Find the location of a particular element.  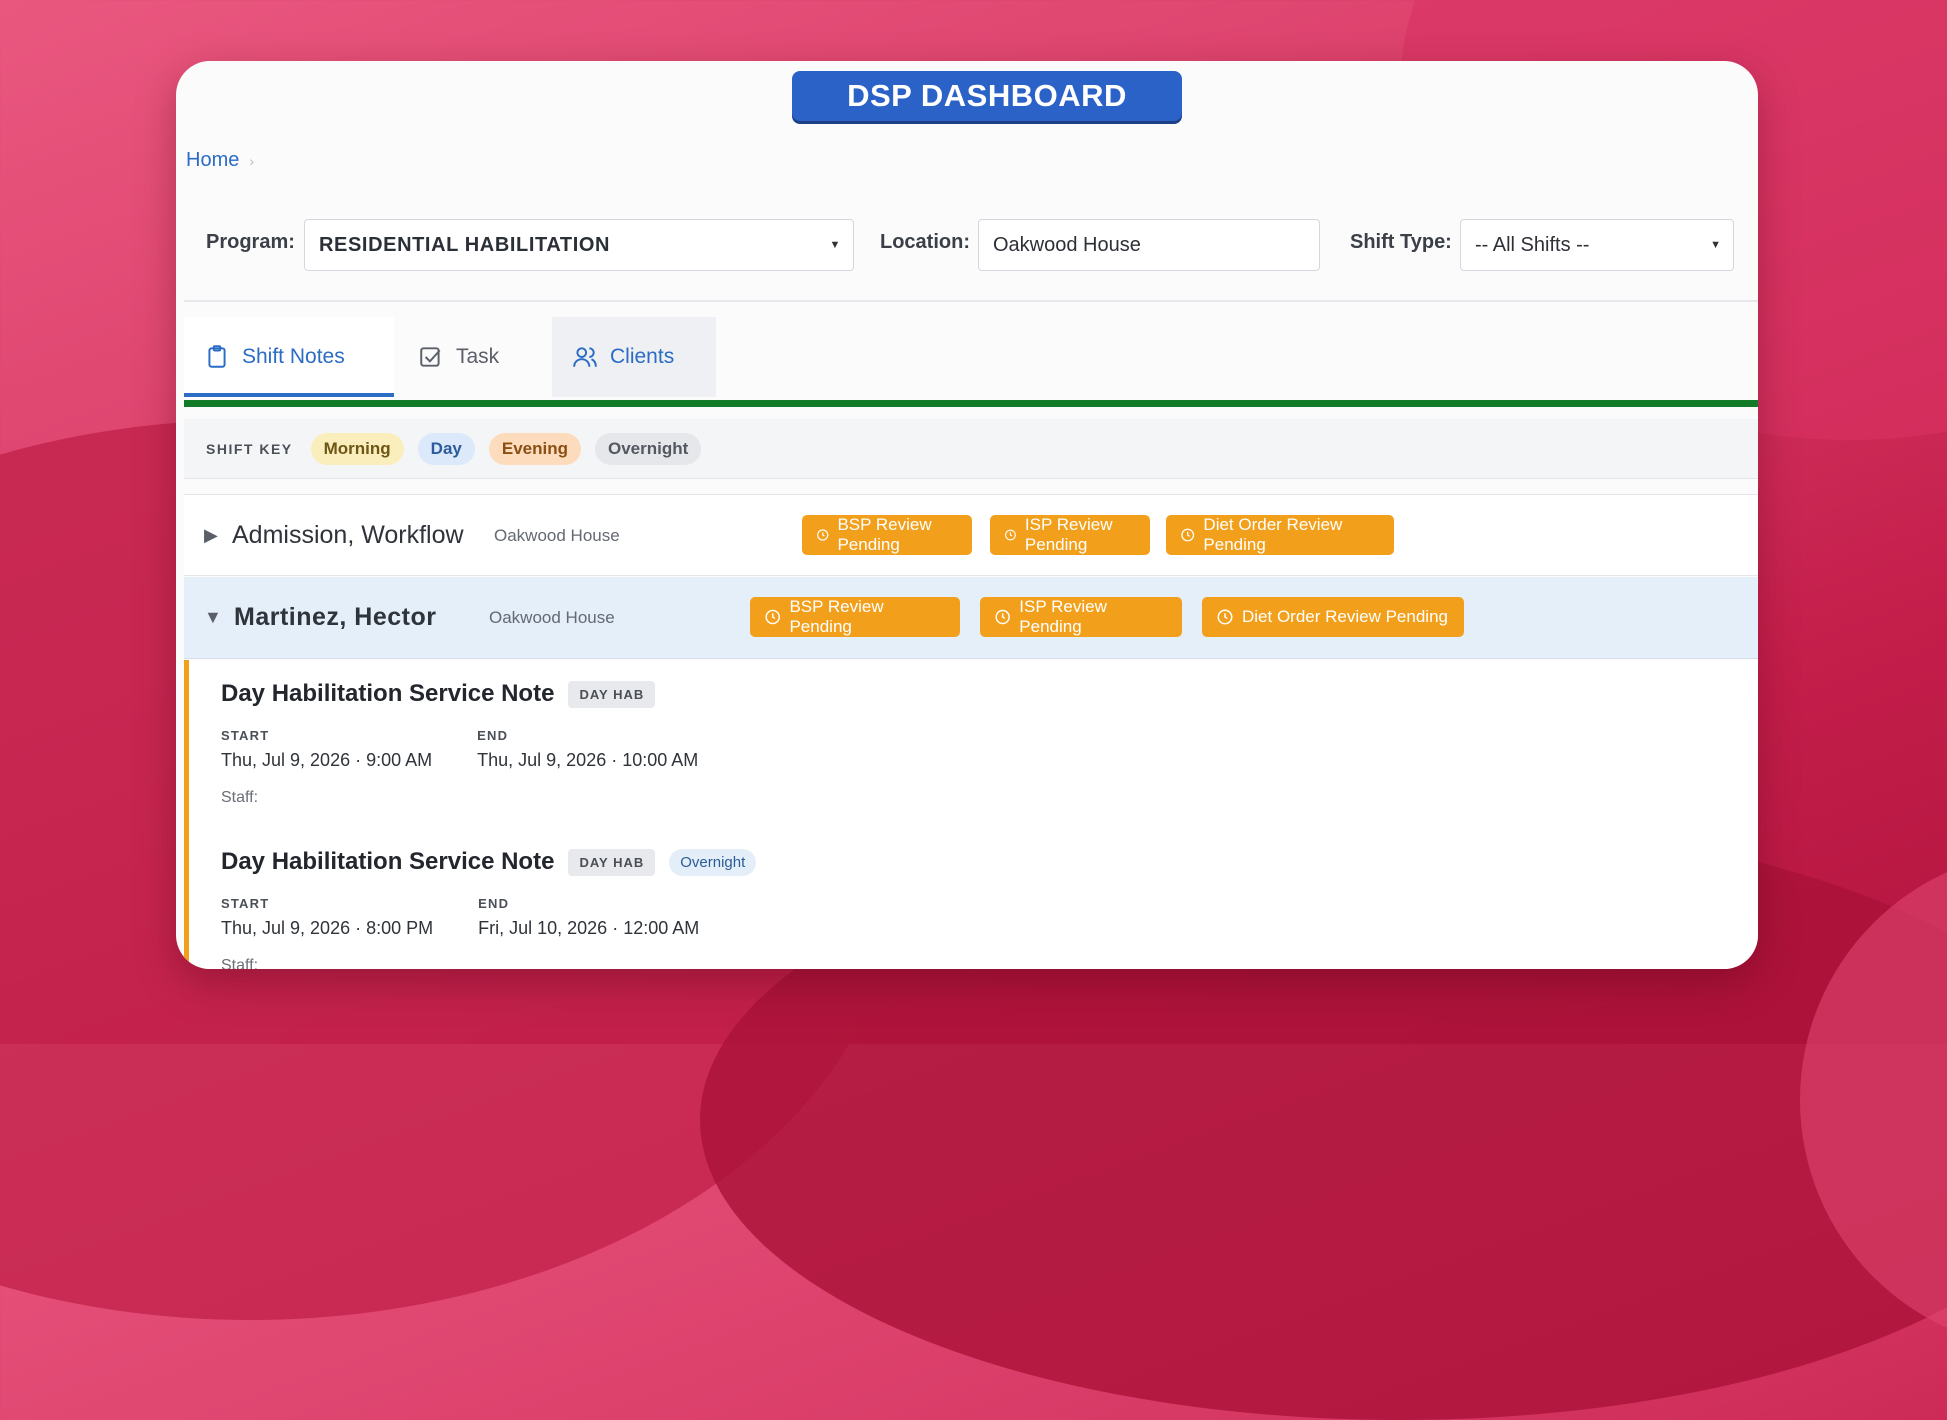

shift-tag: Overnight is located at coordinates (713, 862).